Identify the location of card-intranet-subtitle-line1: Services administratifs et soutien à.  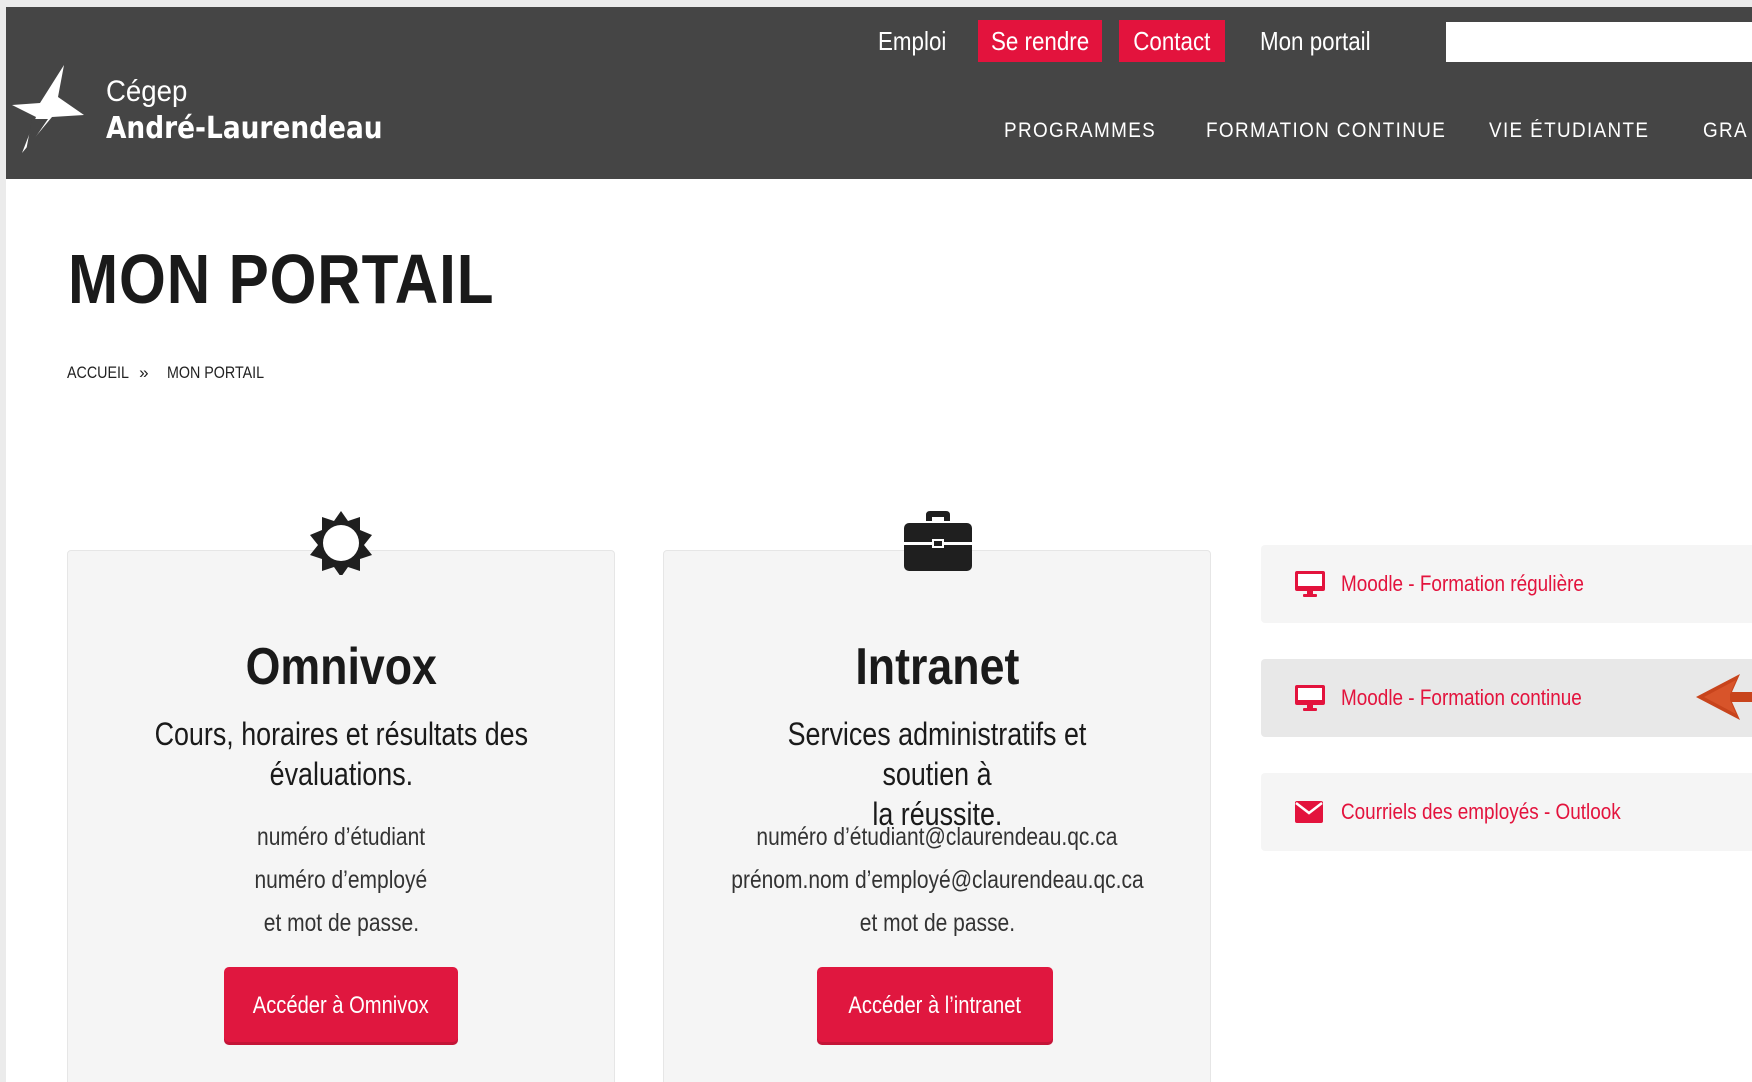
(937, 754).